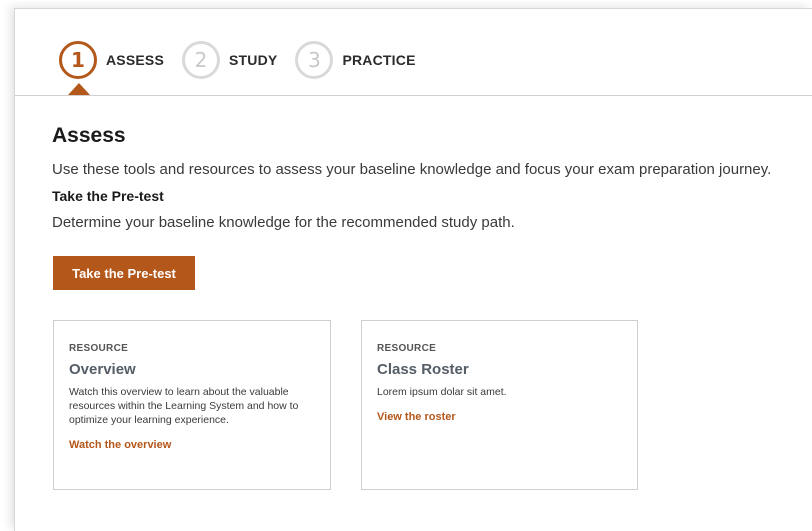 This screenshot has height=531, width=812. Describe the element at coordinates (201, 60) in the screenshot. I see `step-number-badge: 2` at that location.